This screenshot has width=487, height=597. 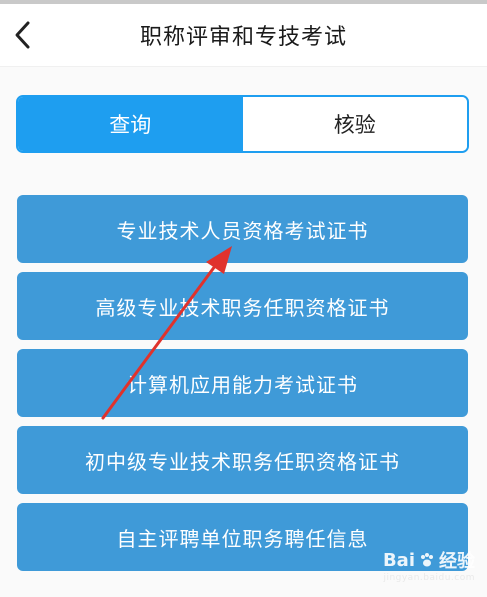 I want to click on list-item-senior-title-qualification: 高级专业技术职务任职资格证书, so click(x=242, y=306).